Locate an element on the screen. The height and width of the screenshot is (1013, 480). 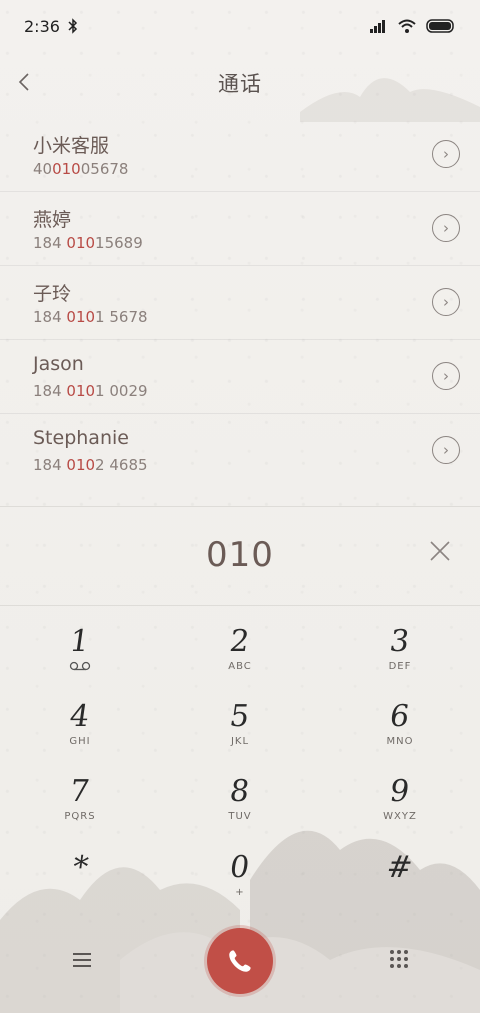
call-button is located at coordinates (240, 961).